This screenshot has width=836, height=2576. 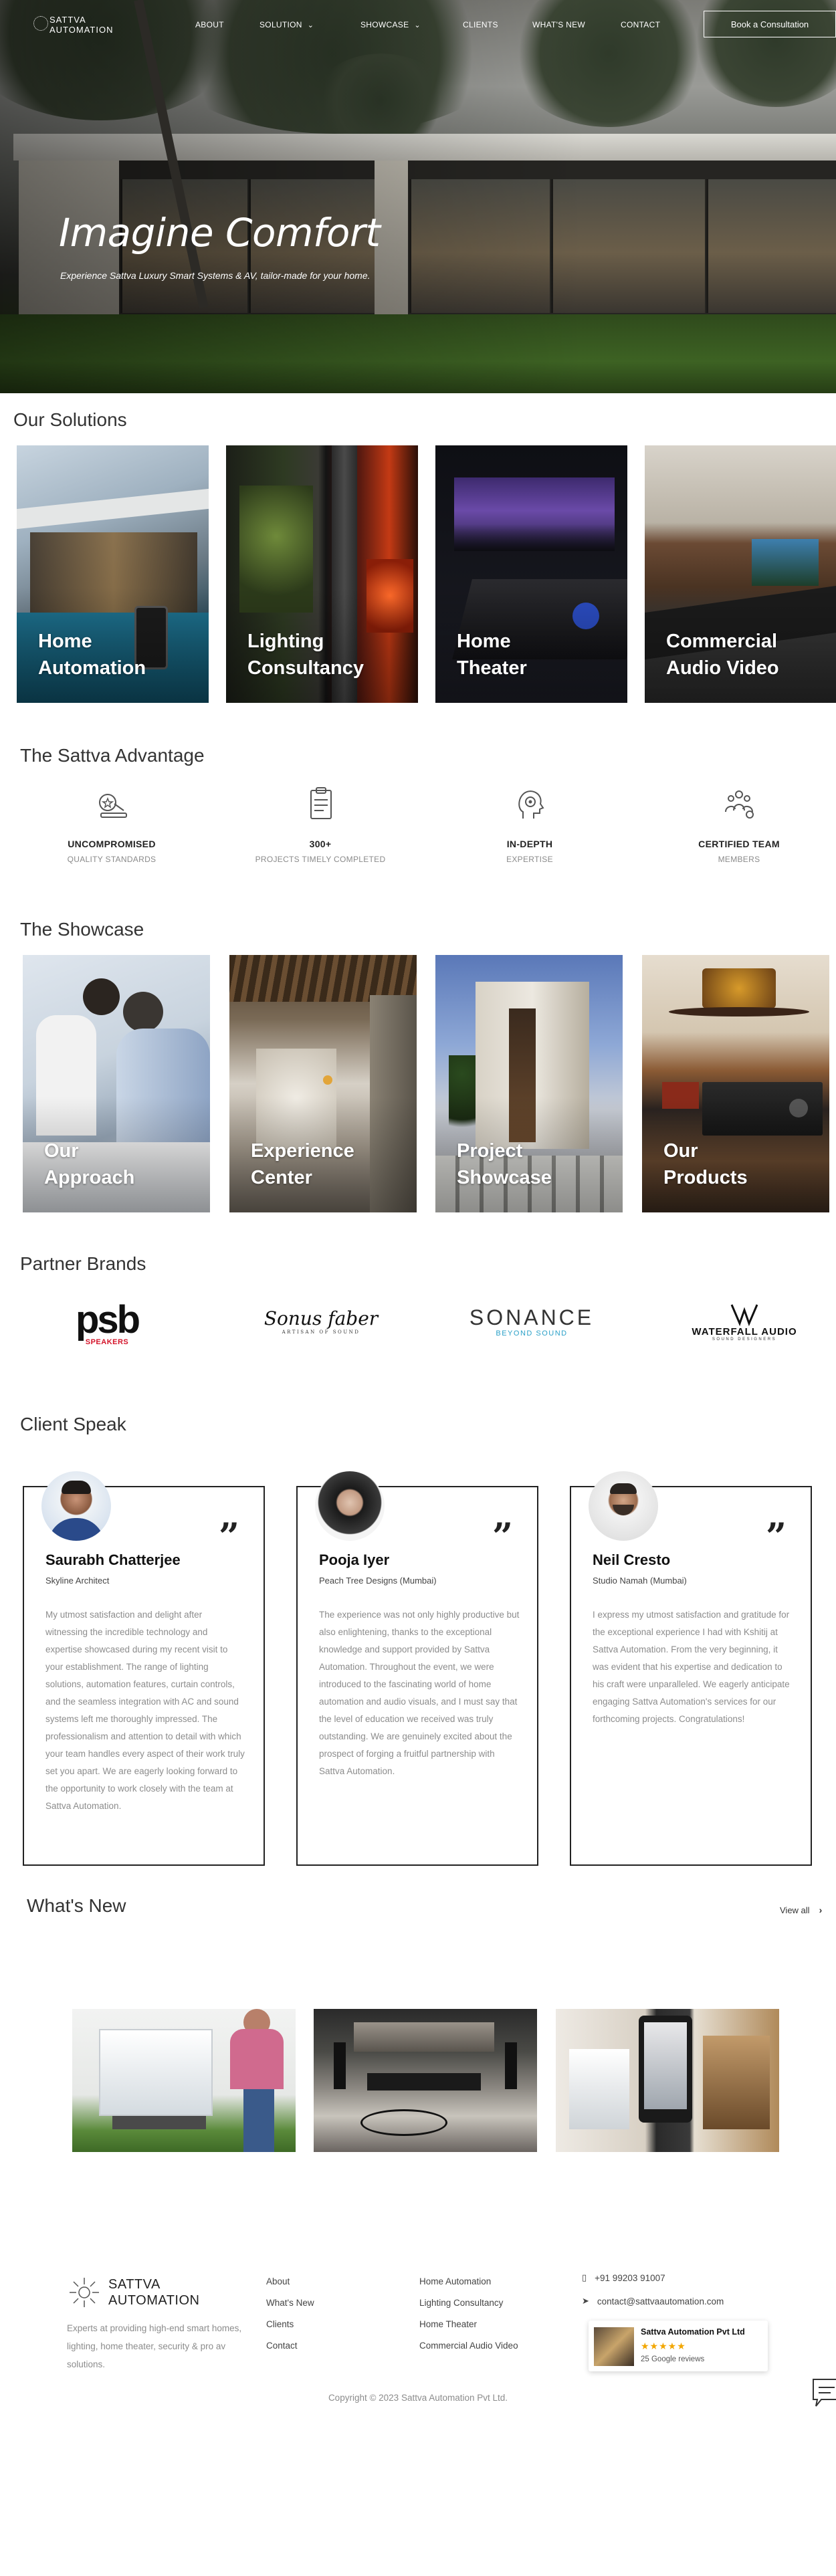 What do you see at coordinates (112, 755) in the screenshot?
I see `advantage-heading: The Sattva Advantage` at bounding box center [112, 755].